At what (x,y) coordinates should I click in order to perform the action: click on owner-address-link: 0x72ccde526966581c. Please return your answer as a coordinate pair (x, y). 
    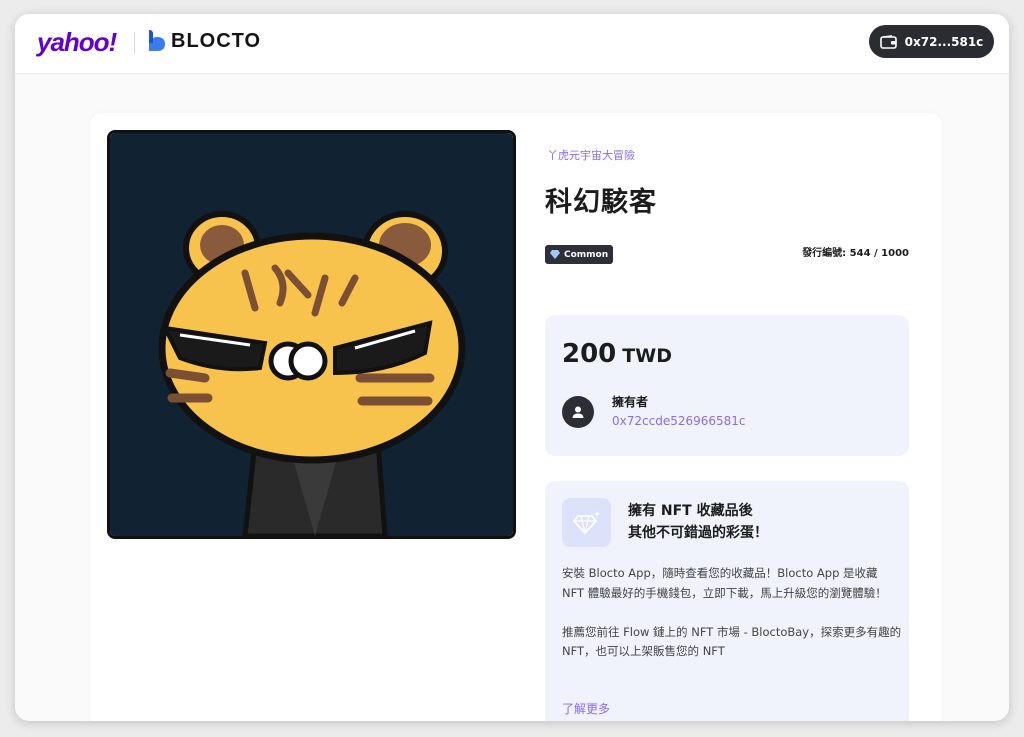
    Looking at the image, I should click on (679, 421).